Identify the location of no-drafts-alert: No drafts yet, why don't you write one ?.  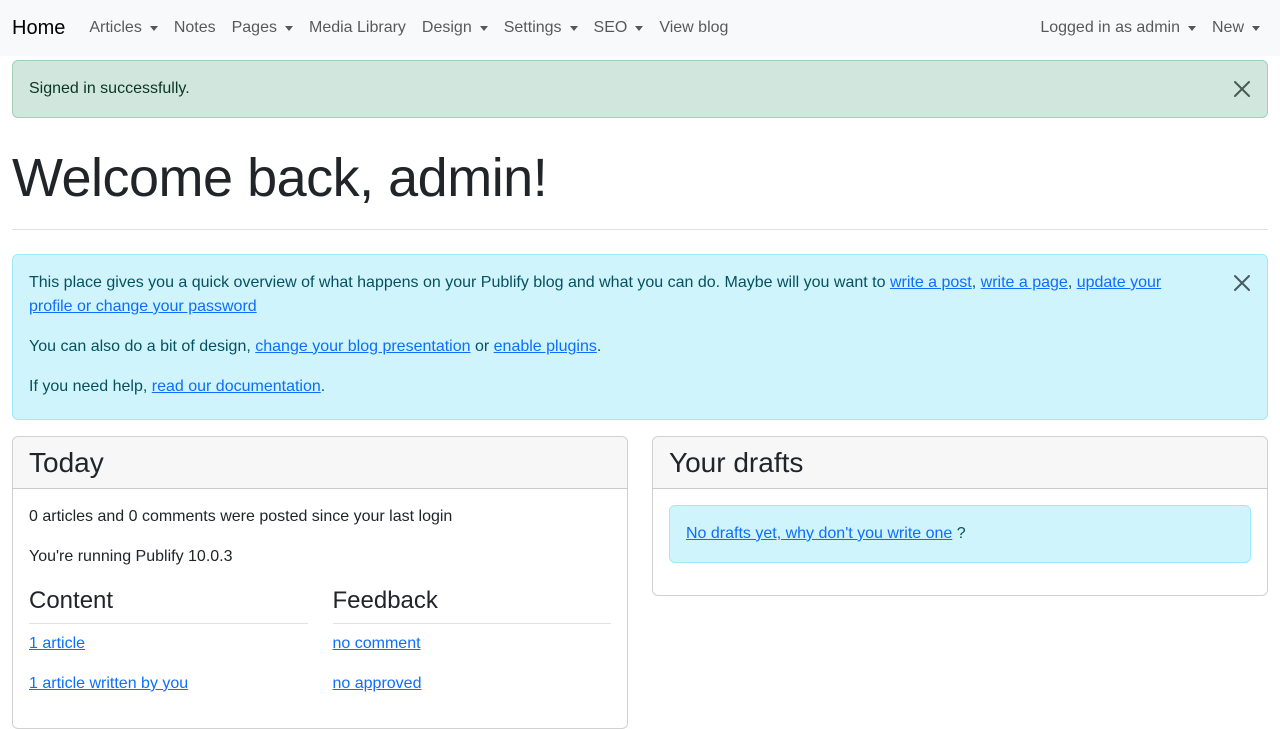
(960, 533).